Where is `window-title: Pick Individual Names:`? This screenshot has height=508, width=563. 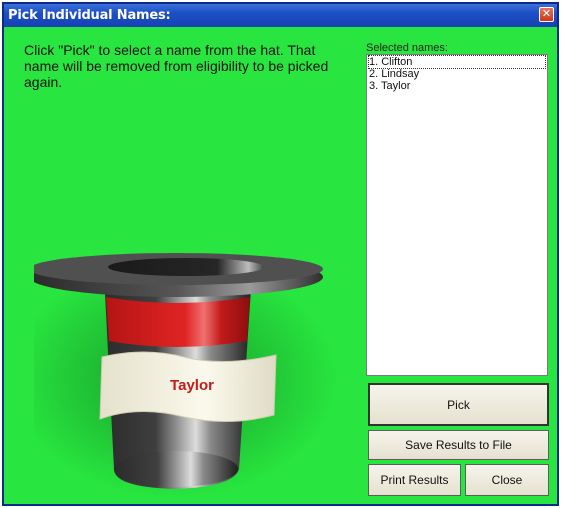
window-title: Pick Individual Names: is located at coordinates (89, 15).